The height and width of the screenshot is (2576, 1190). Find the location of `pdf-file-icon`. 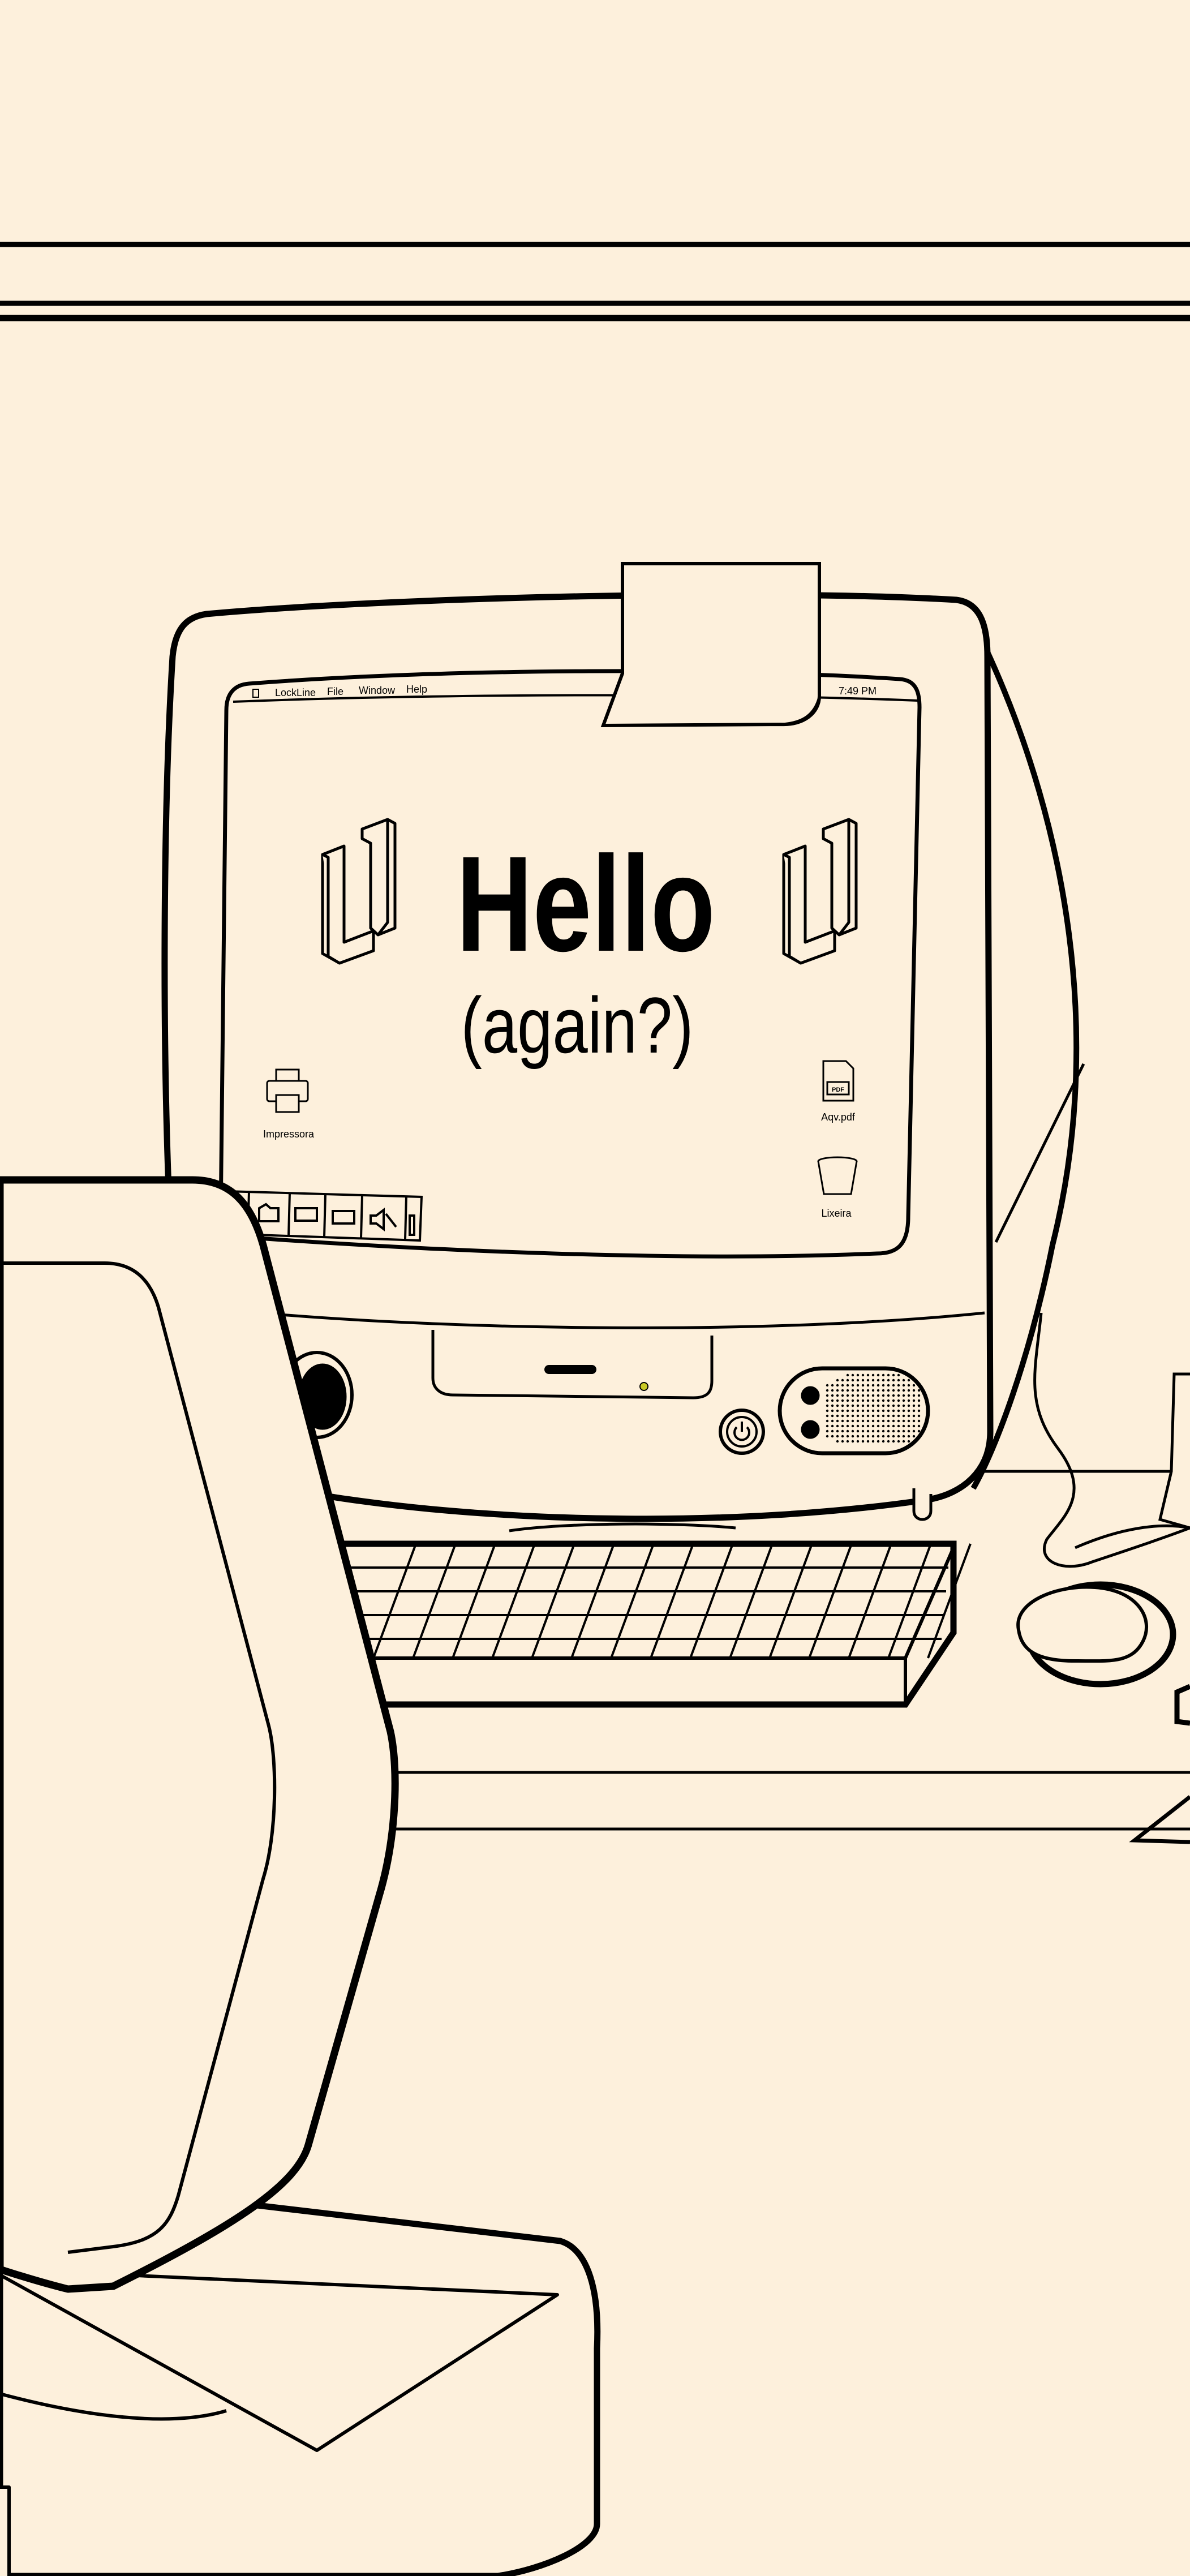

pdf-file-icon is located at coordinates (838, 1081).